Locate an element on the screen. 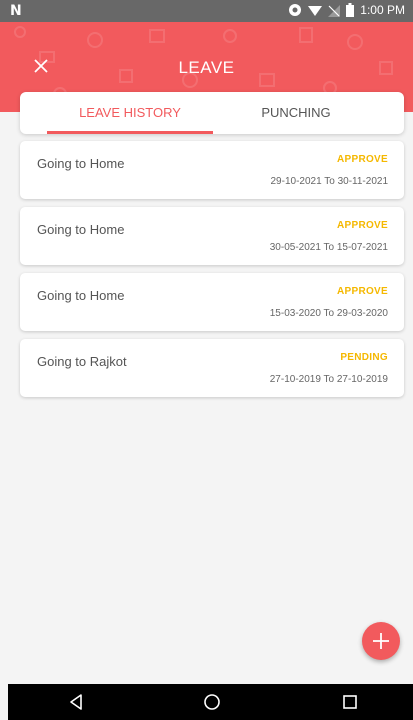 Image resolution: width=413 pixels, height=720 pixels. plus-icon is located at coordinates (381, 641).